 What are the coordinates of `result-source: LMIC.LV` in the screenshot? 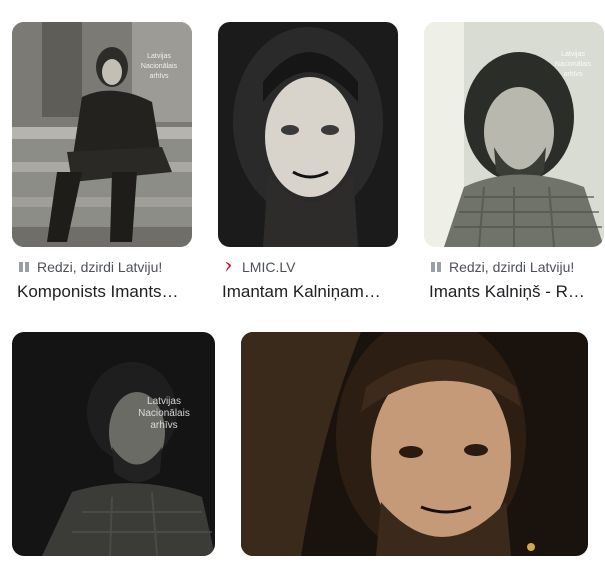 It's located at (258, 267).